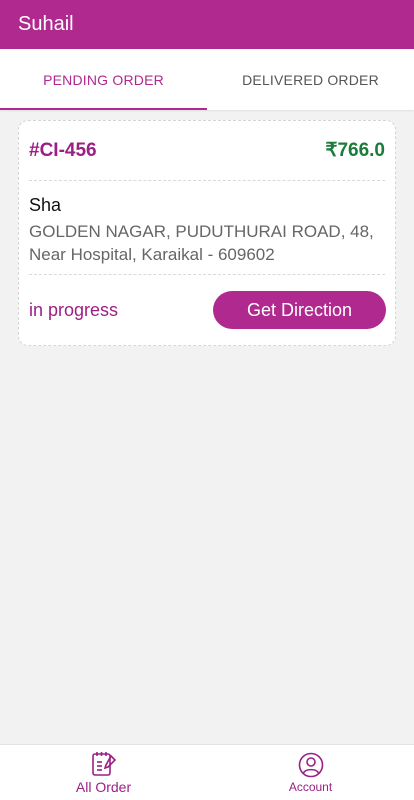  I want to click on customer-name: Sha, so click(45, 205).